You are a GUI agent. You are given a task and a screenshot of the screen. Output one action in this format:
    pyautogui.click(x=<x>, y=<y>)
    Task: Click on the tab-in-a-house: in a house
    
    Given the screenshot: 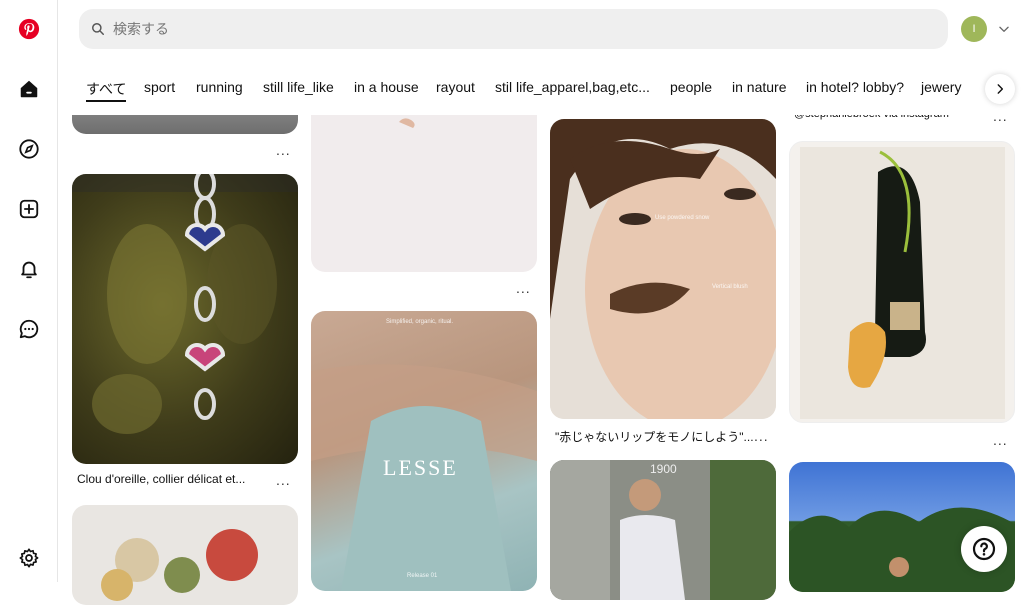 What is the action you would take?
    pyautogui.click(x=386, y=88)
    